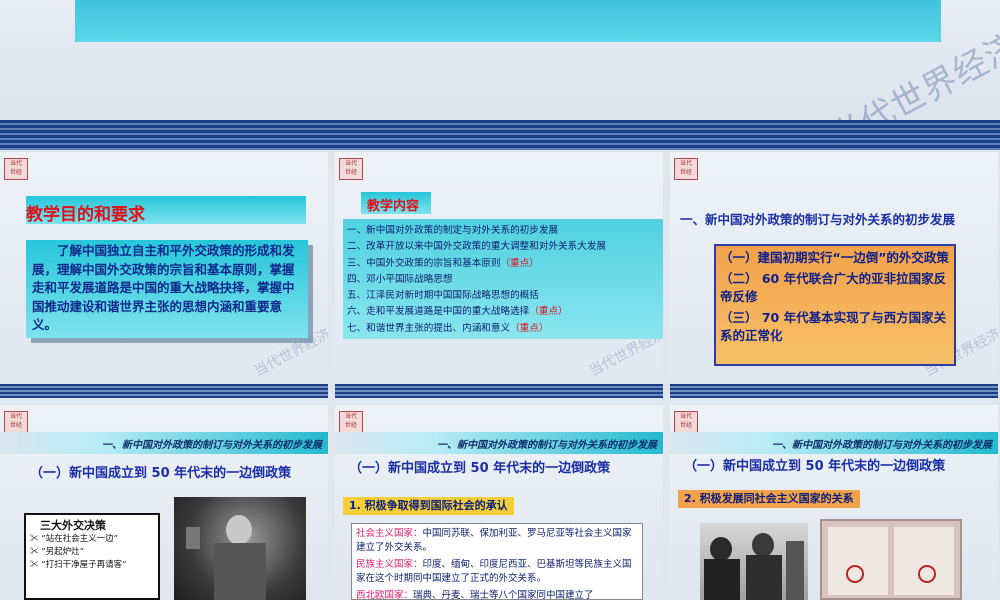  What do you see at coordinates (834, 257) in the screenshot?
I see `point-item: （一）建国初期实行“一边倒”的外交政策` at bounding box center [834, 257].